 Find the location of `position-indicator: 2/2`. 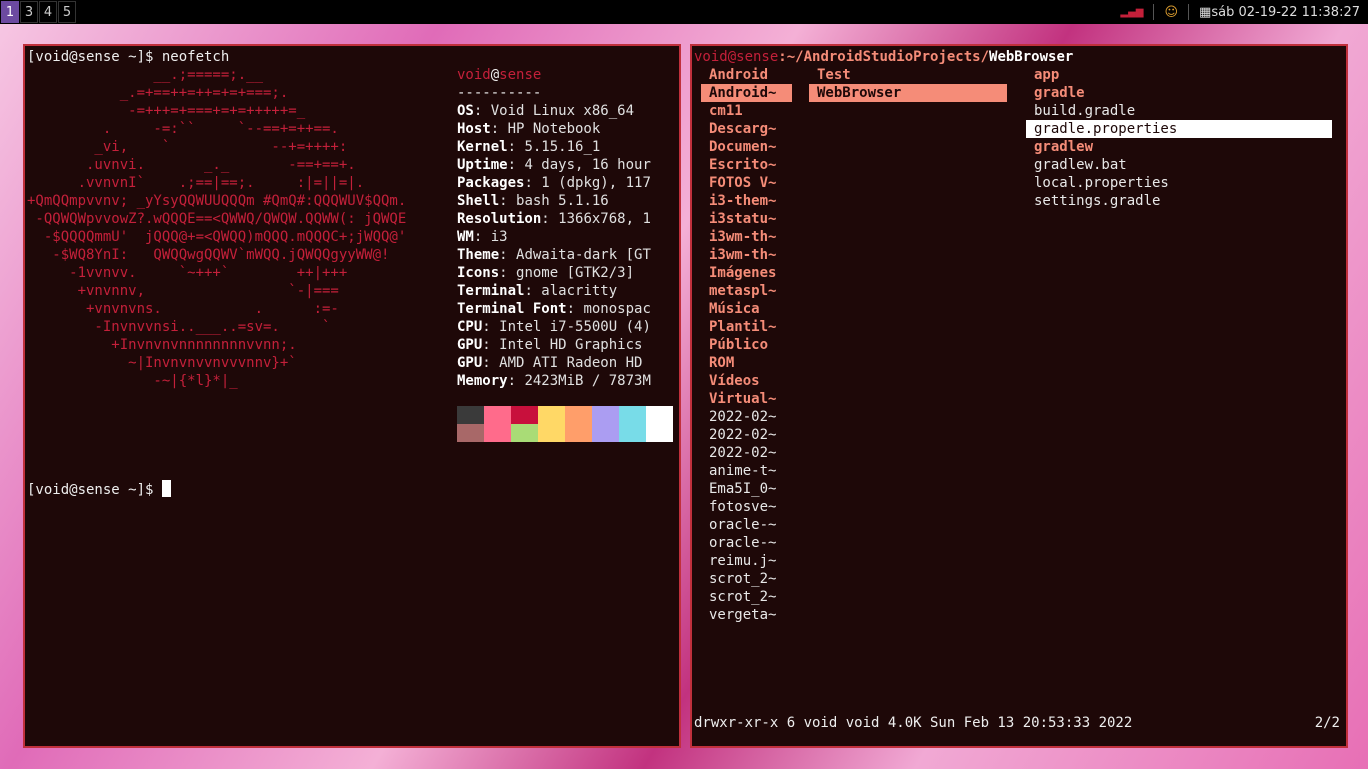

position-indicator: 2/2 is located at coordinates (1327, 723).